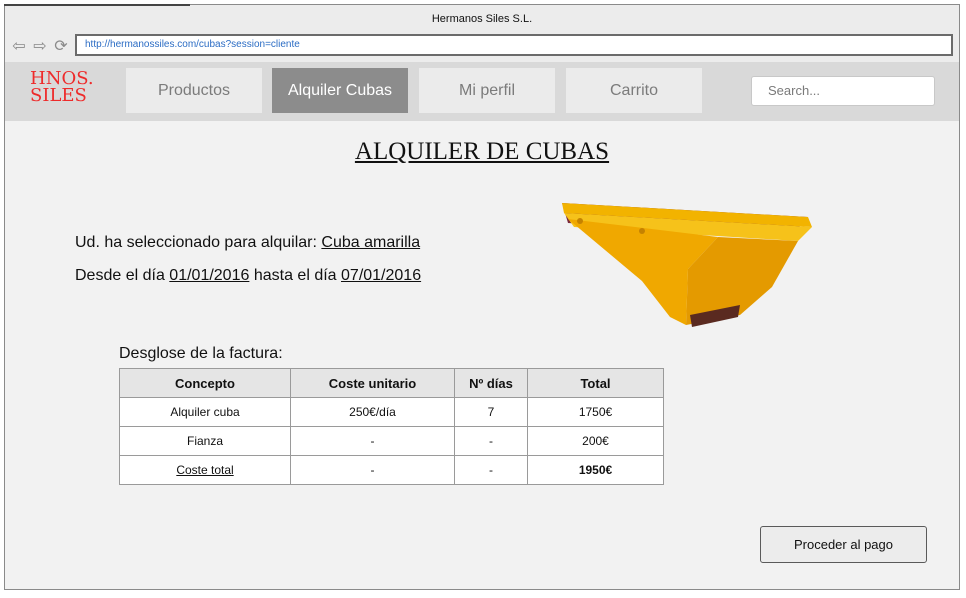  Describe the element at coordinates (205, 441) in the screenshot. I see `cell: Fianza` at that location.